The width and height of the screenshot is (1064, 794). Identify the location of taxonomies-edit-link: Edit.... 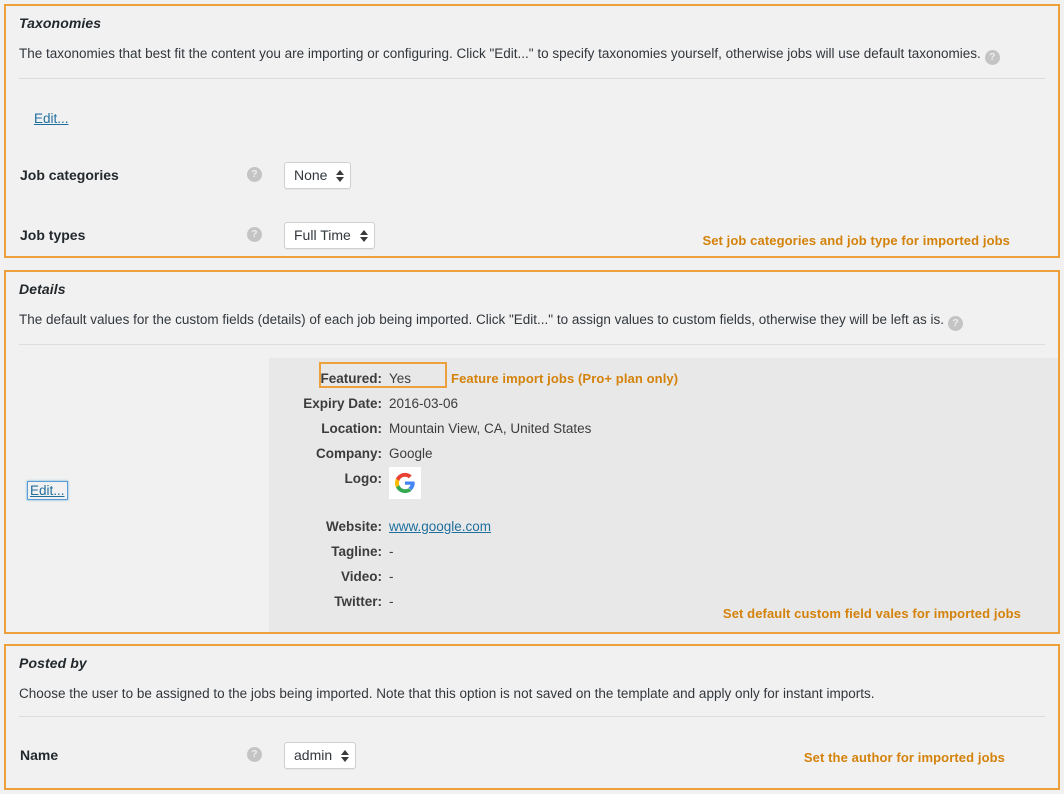
(51, 118).